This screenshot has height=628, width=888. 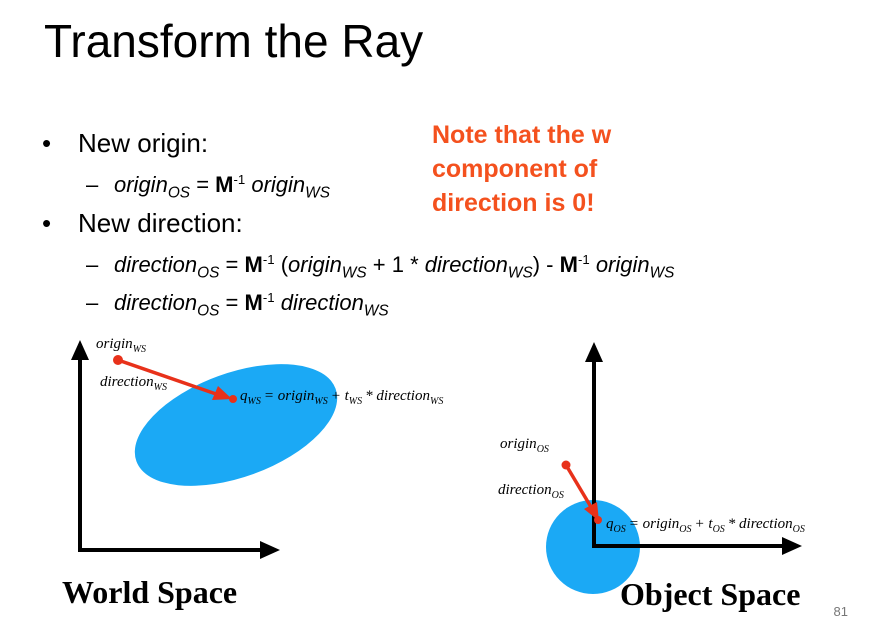 What do you see at coordinates (578, 486) in the screenshot?
I see `object-ray` at bounding box center [578, 486].